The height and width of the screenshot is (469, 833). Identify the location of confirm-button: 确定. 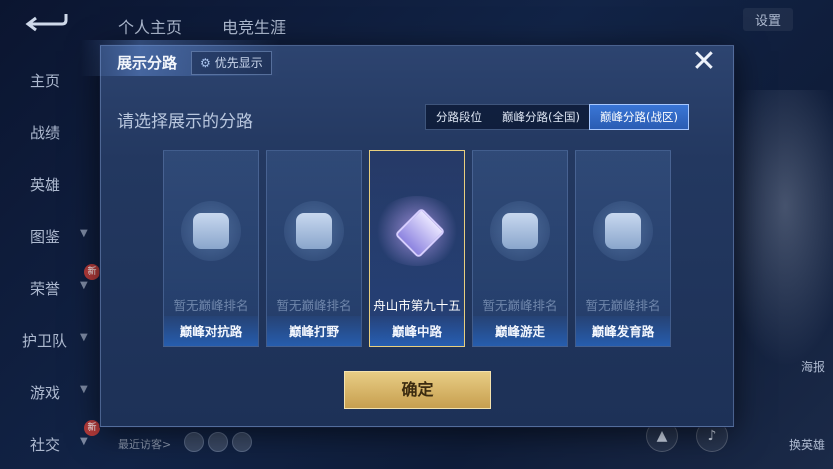
(417, 390).